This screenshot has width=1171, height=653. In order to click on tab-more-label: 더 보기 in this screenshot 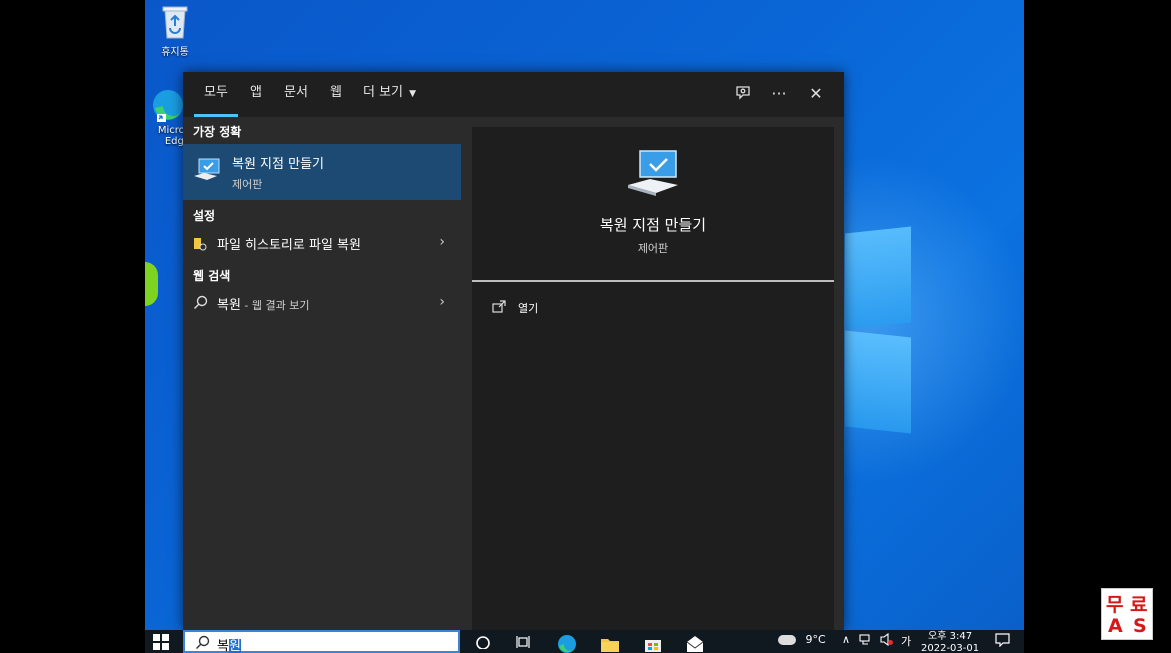, I will do `click(383, 92)`.